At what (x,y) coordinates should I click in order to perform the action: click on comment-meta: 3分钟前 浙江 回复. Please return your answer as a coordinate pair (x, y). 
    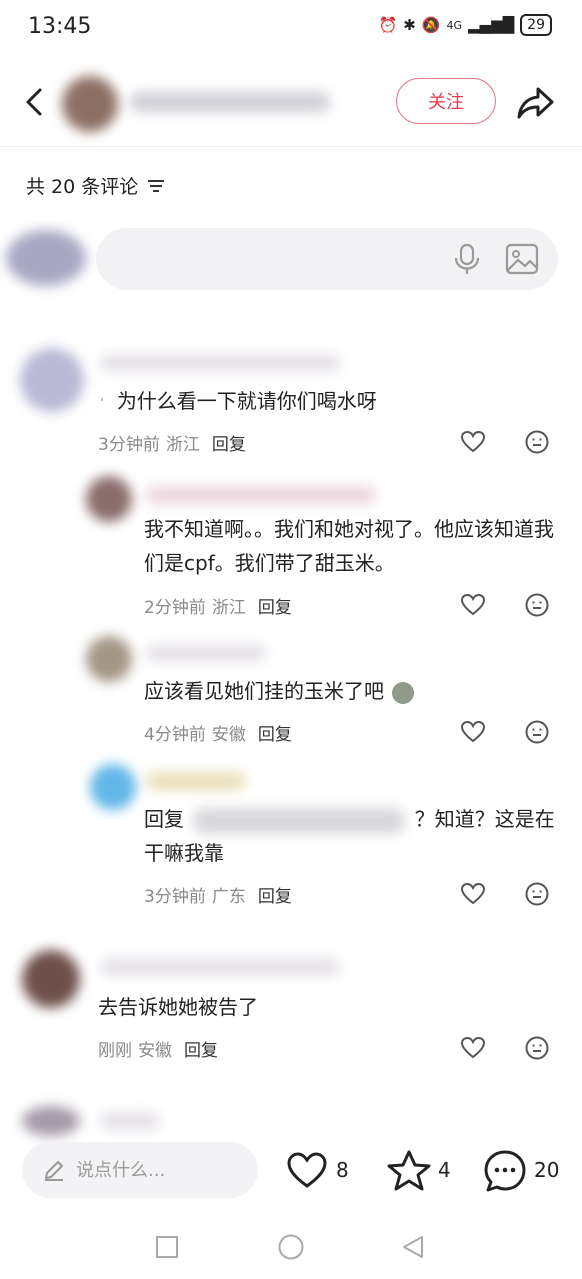
    Looking at the image, I should click on (172, 442).